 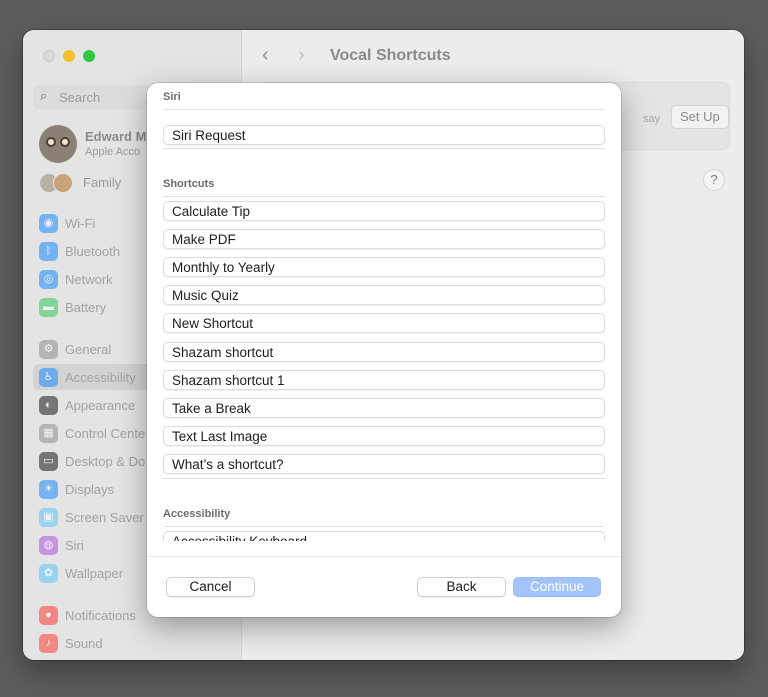 I want to click on list-item: Text Last Image, so click(x=384, y=436).